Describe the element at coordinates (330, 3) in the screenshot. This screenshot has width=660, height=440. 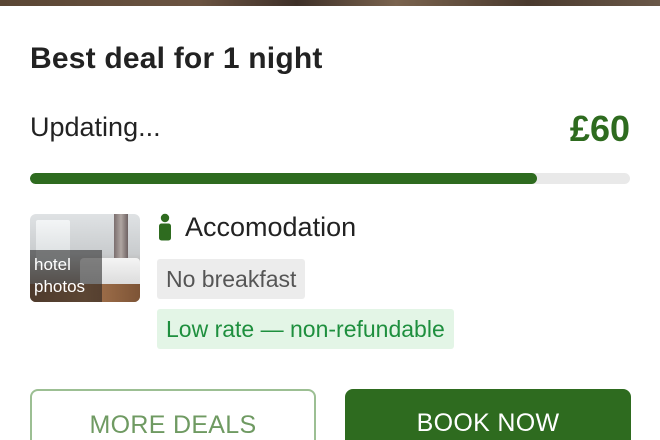
I see `hotel-photo-edge` at that location.